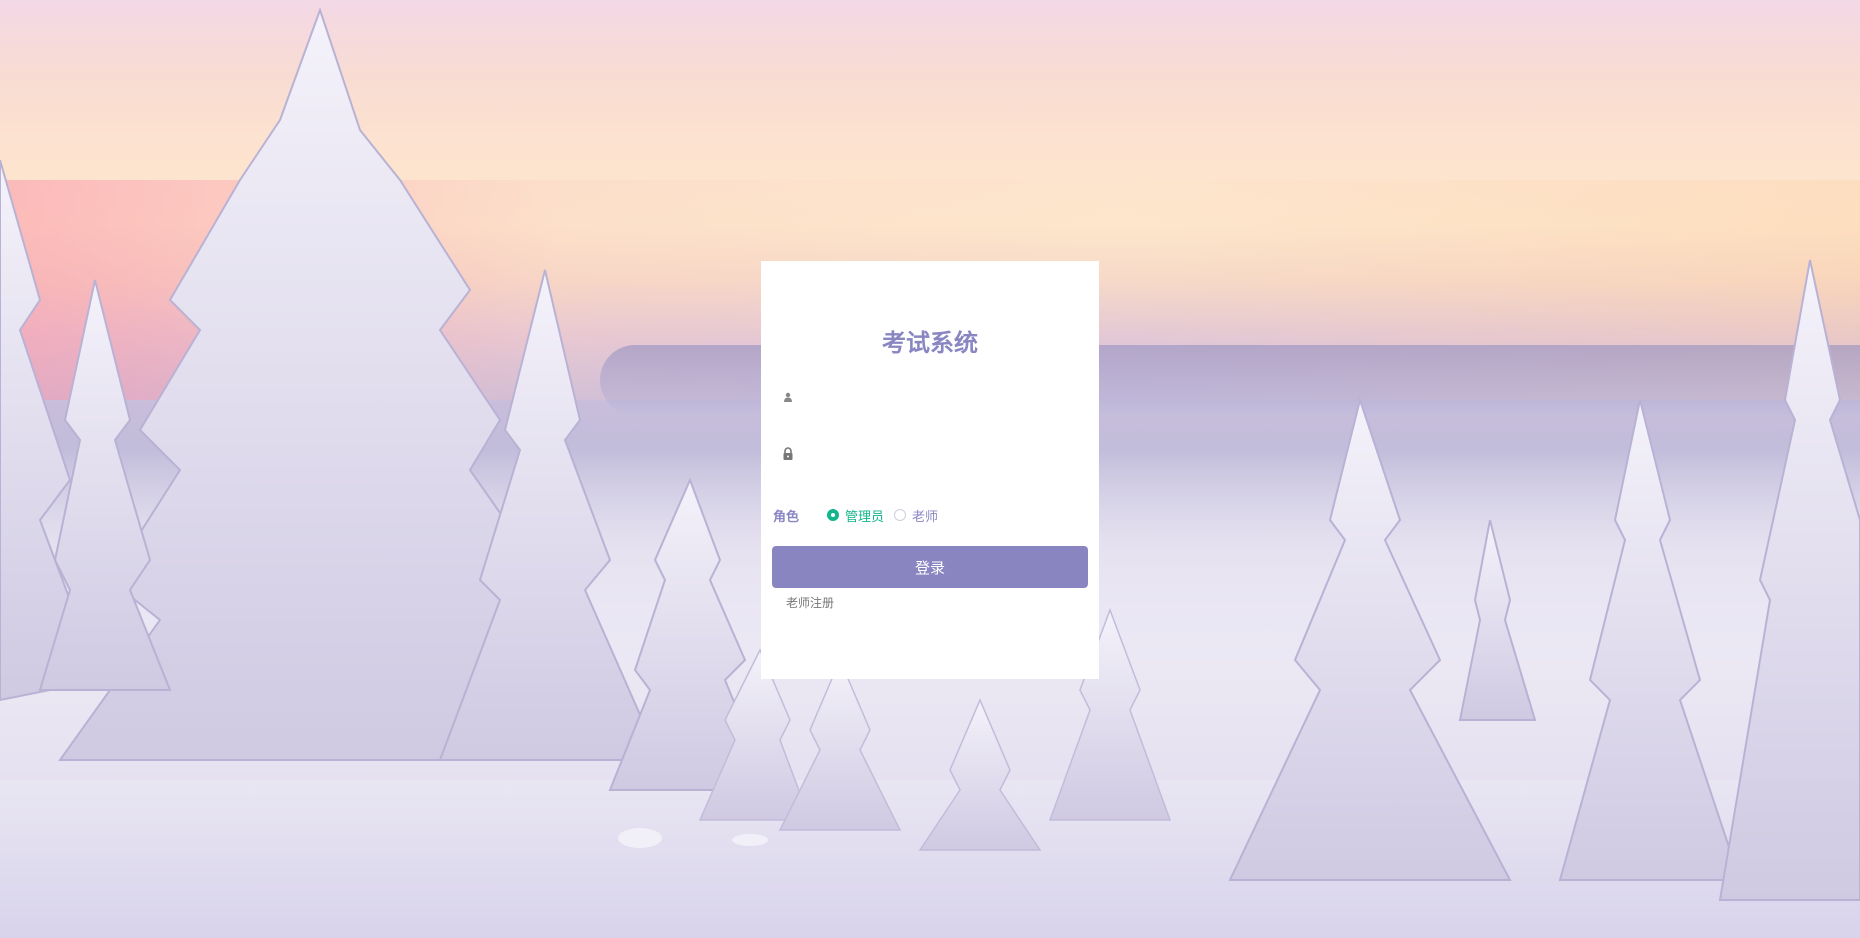 This screenshot has width=1860, height=938. I want to click on radio-unchecked-icon, so click(900, 515).